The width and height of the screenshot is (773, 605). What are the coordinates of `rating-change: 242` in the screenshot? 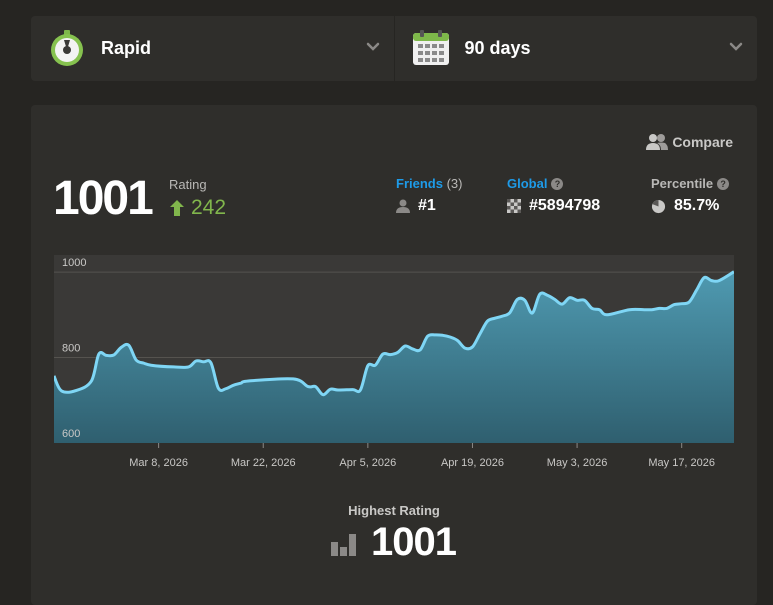 It's located at (197, 208).